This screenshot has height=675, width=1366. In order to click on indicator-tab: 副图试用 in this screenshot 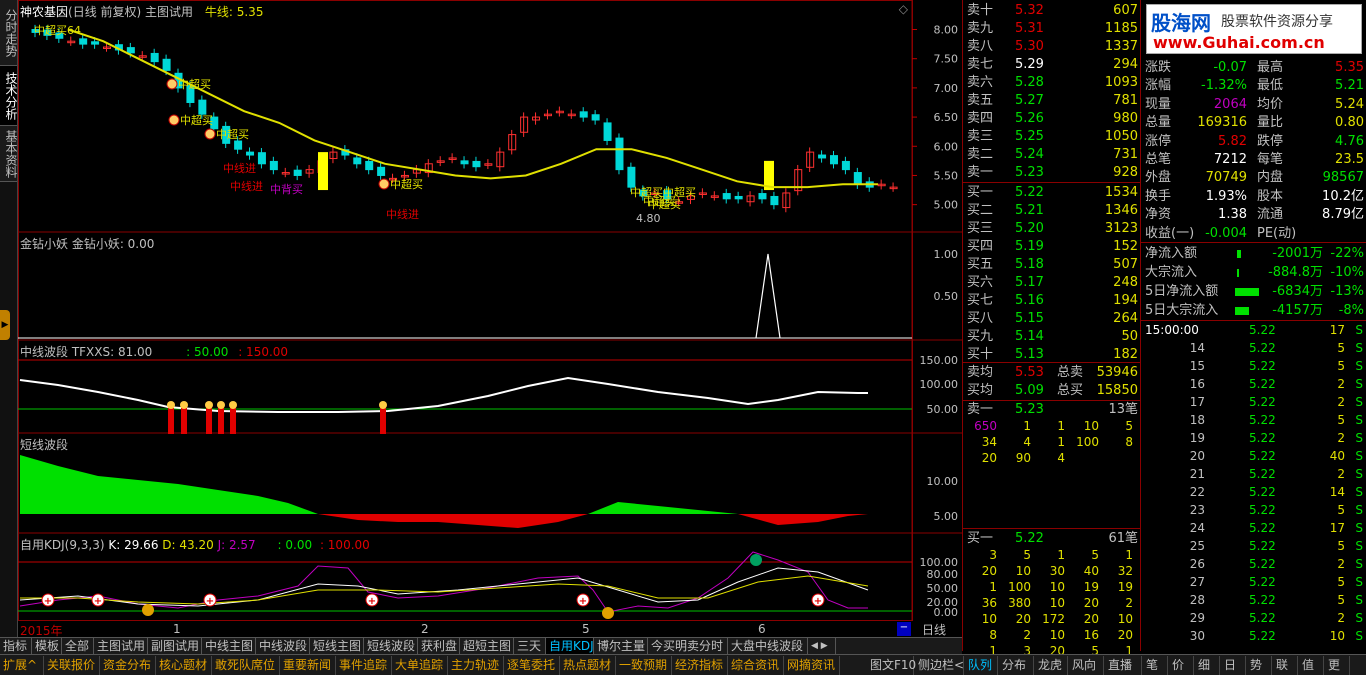, I will do `click(175, 646)`.